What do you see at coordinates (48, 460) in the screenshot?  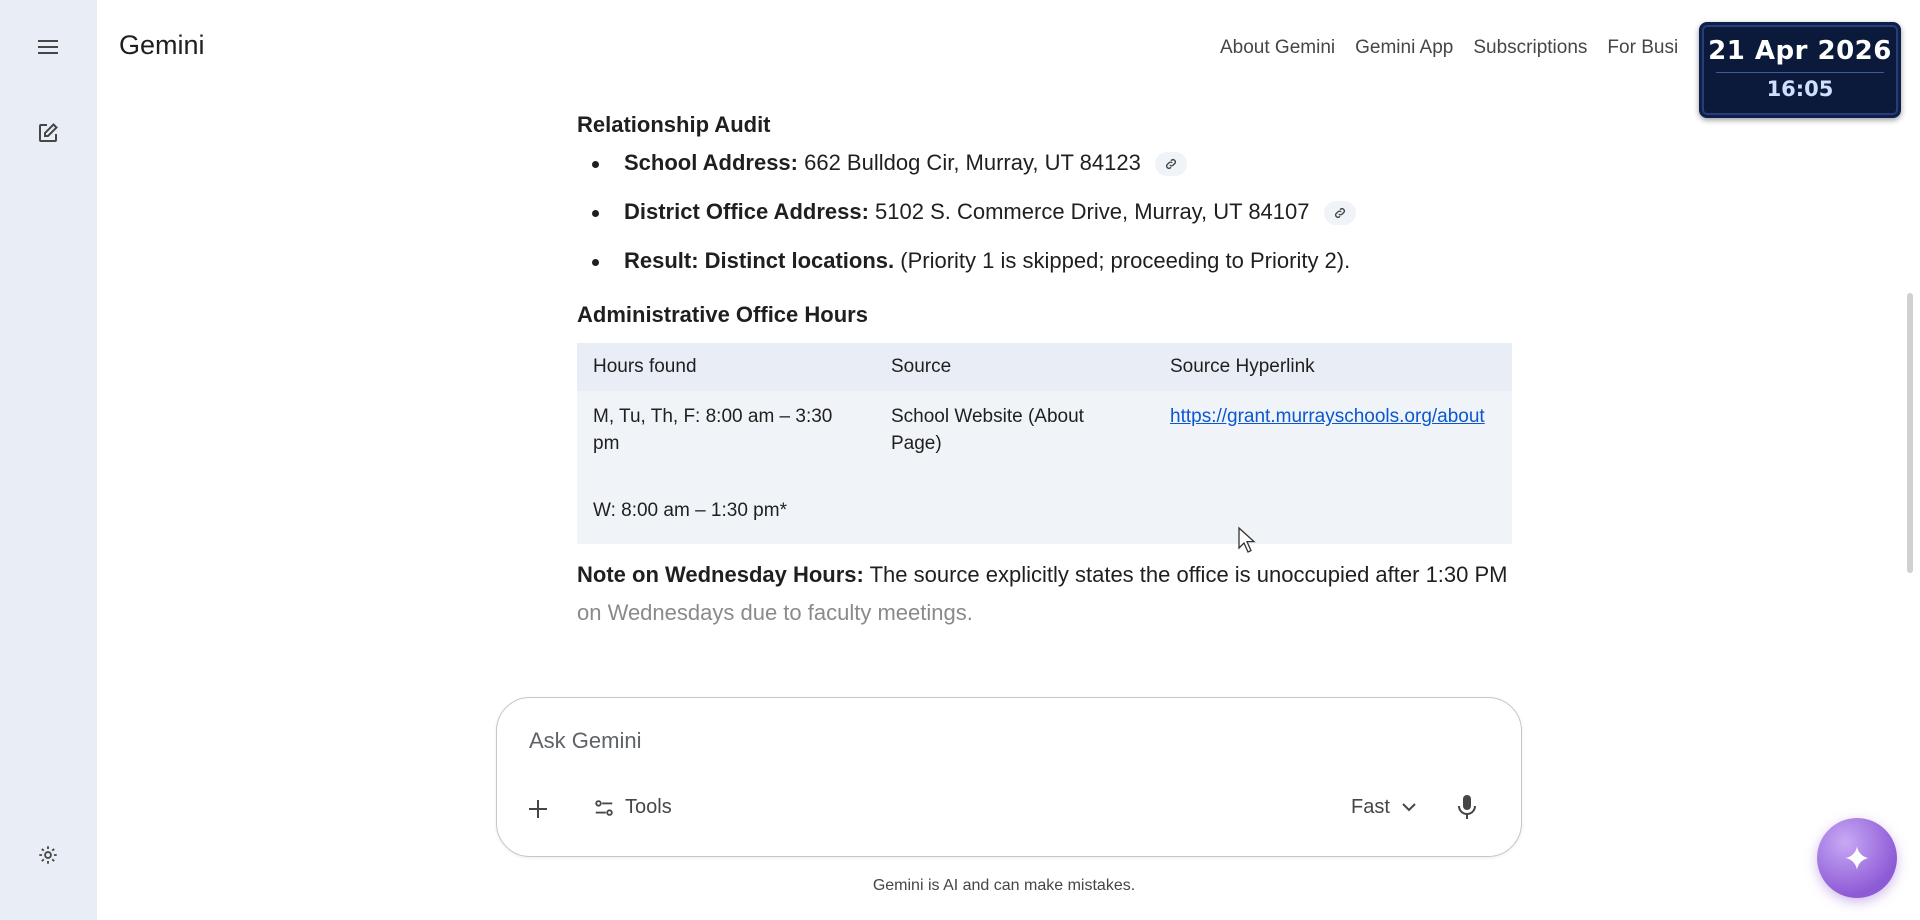 I see `side-rail` at bounding box center [48, 460].